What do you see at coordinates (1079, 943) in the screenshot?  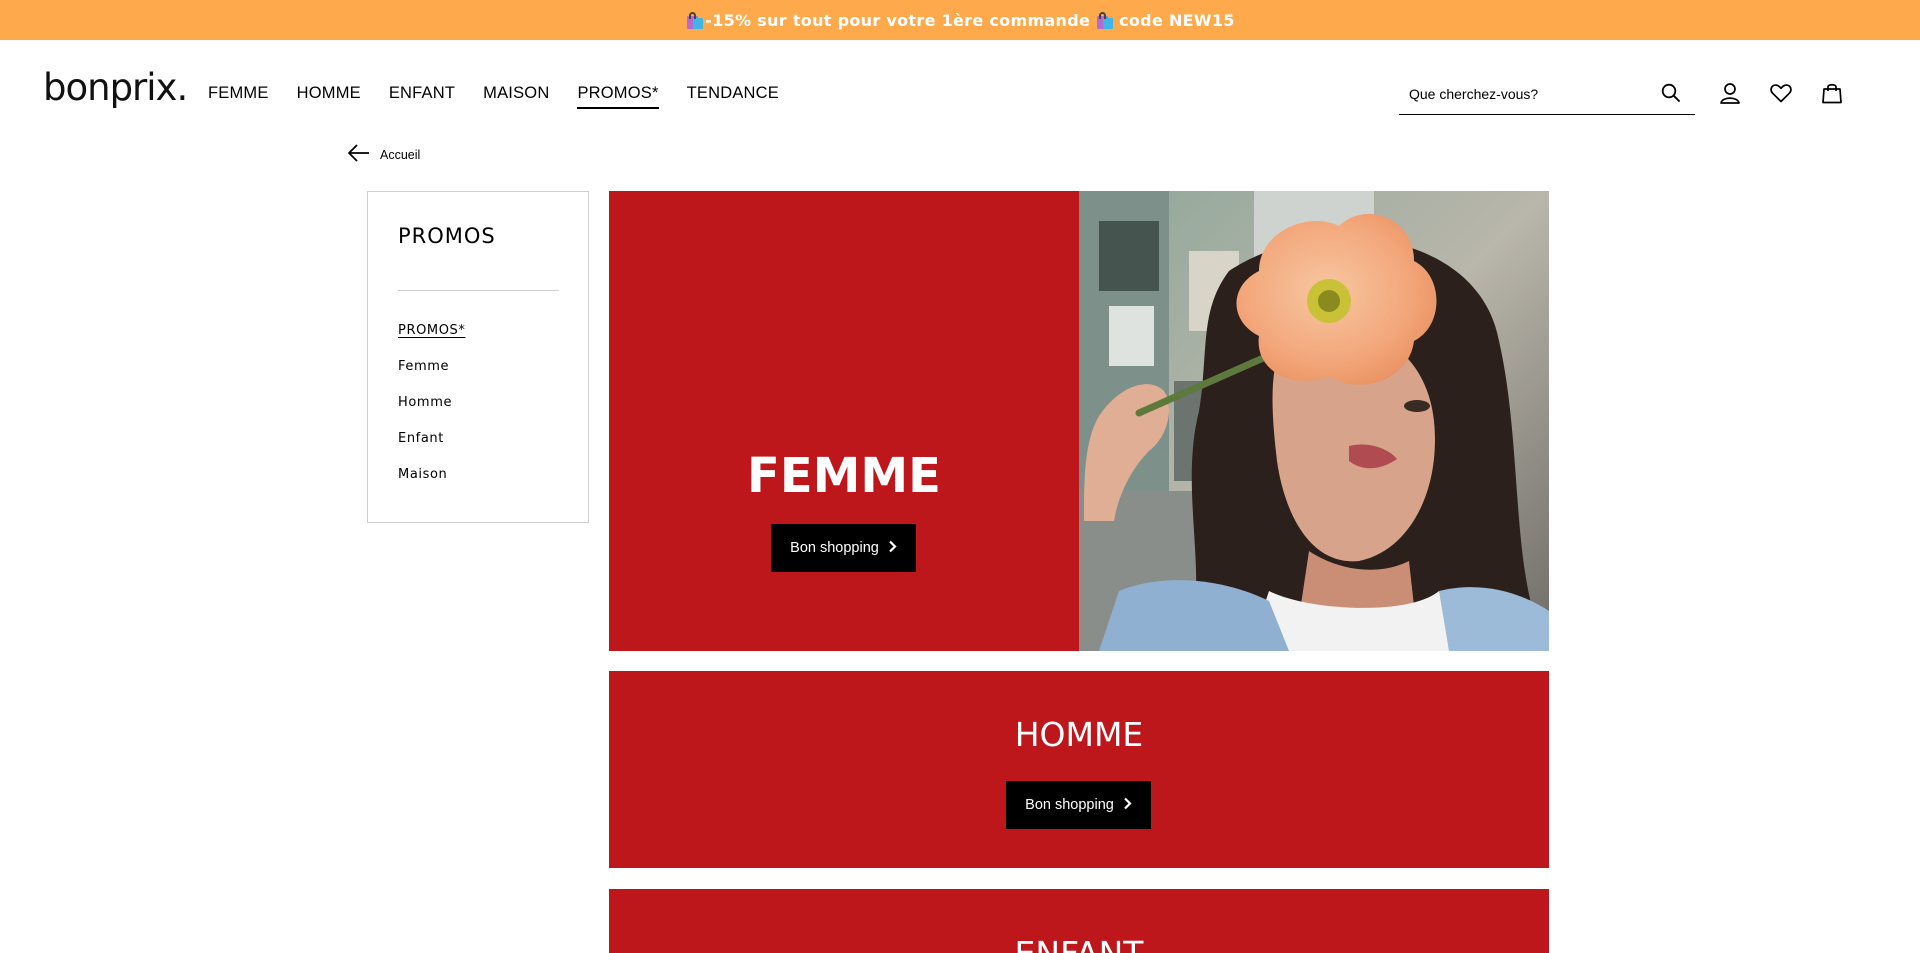 I see `tile-title: ENFANT` at bounding box center [1079, 943].